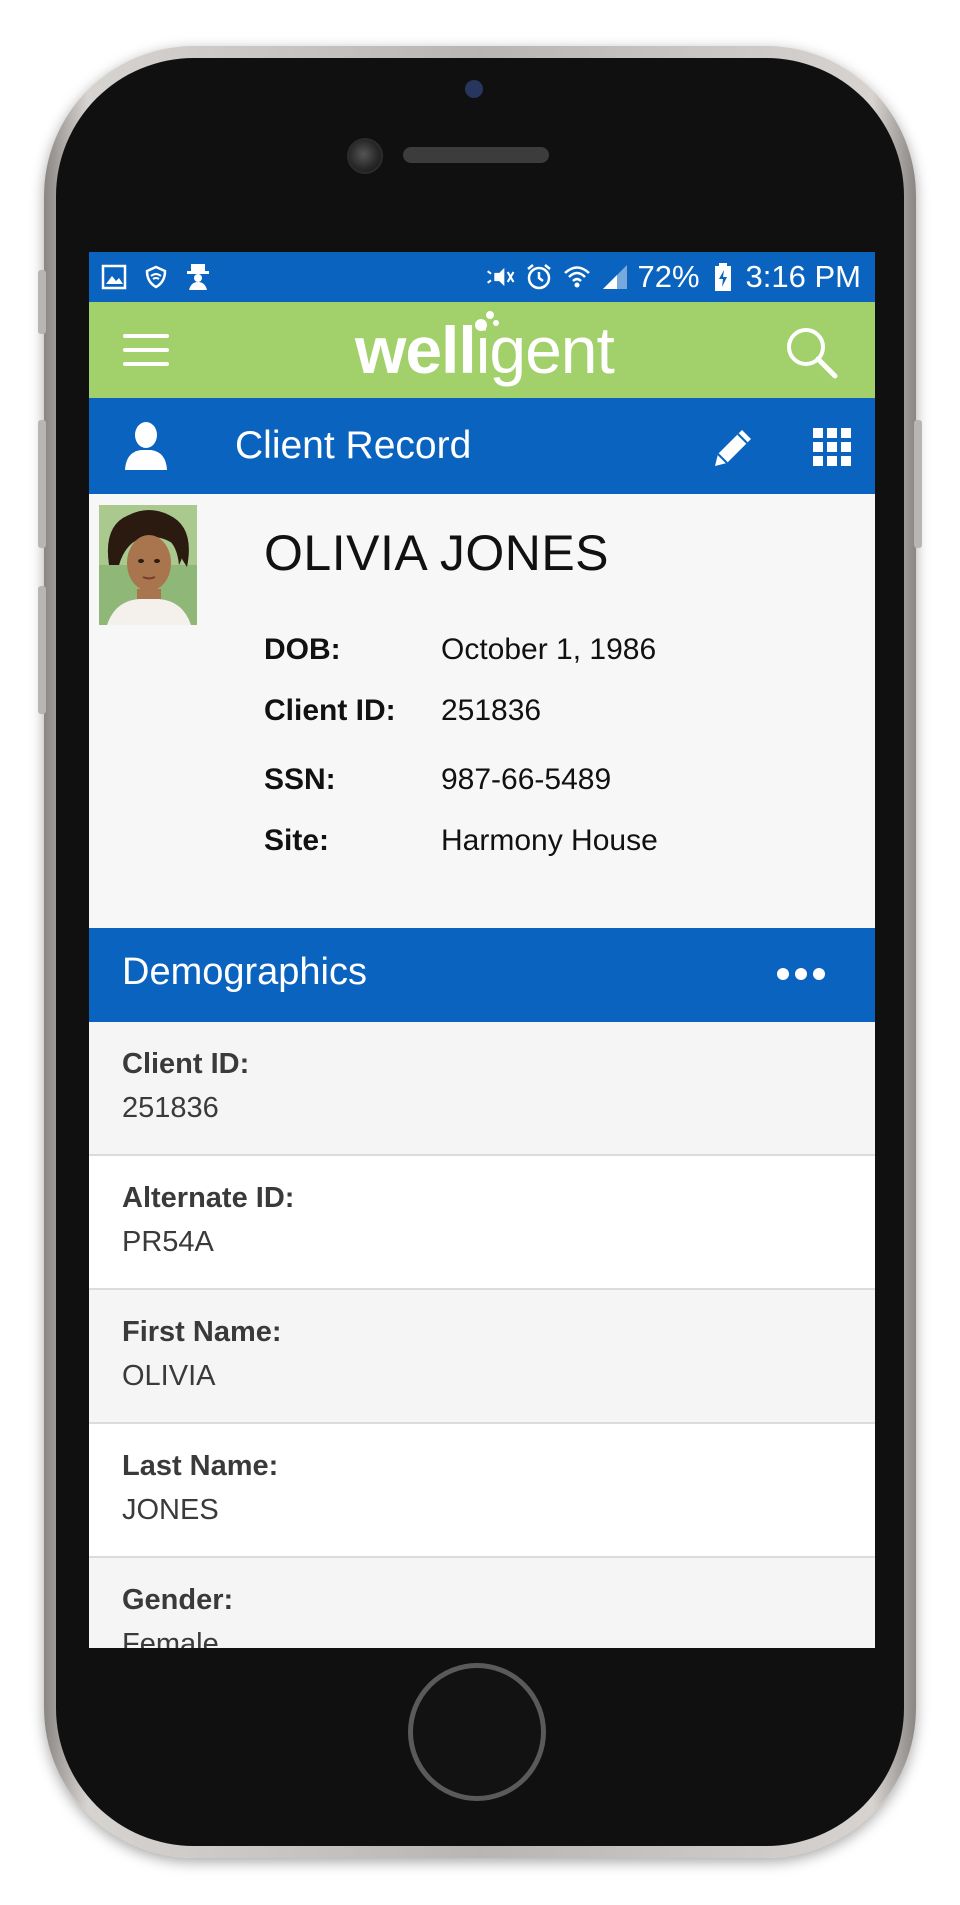 This screenshot has height=1905, width=960. Describe the element at coordinates (803, 276) in the screenshot. I see `status-time: 3:16 PM` at that location.